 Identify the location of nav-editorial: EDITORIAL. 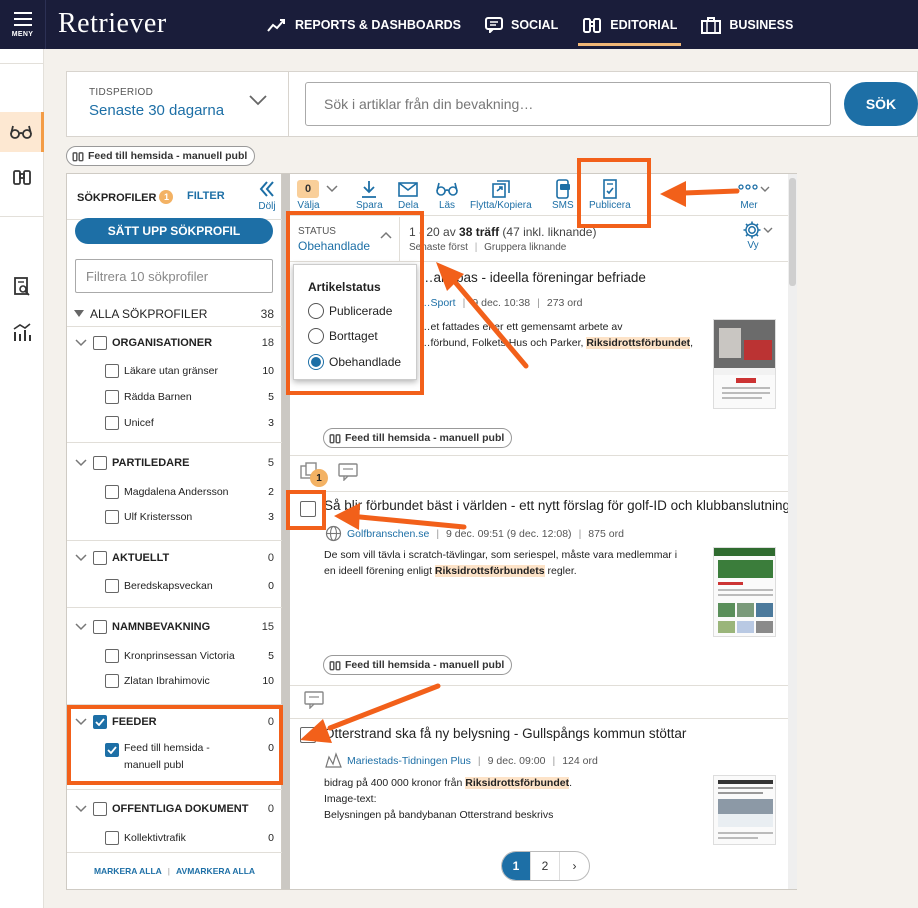
(629, 24).